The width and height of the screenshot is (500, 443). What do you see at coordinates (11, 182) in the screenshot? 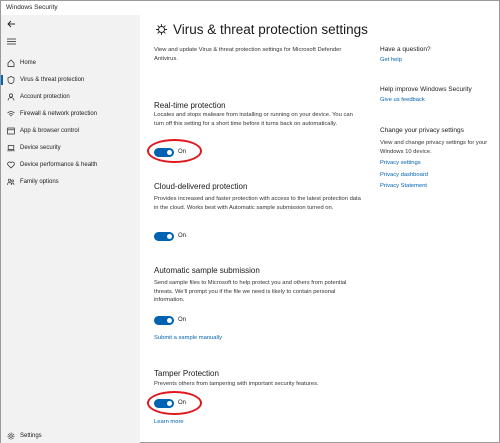
I see `family-icon` at bounding box center [11, 182].